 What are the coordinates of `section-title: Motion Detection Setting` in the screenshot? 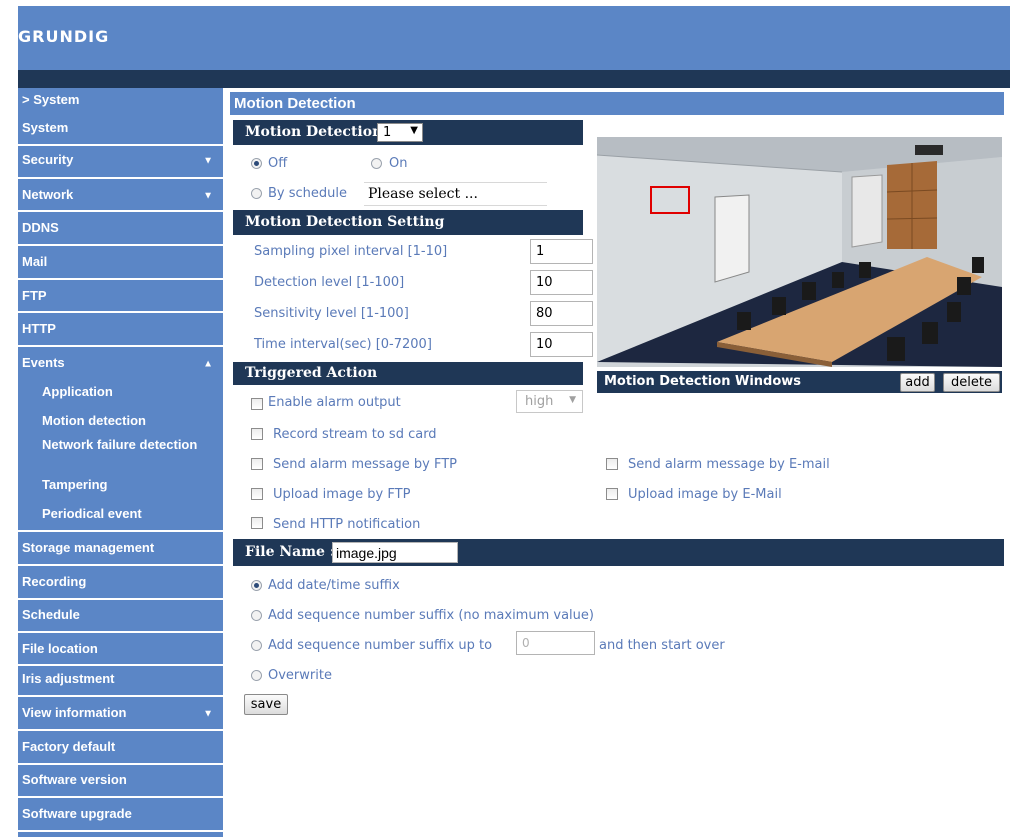 It's located at (345, 222).